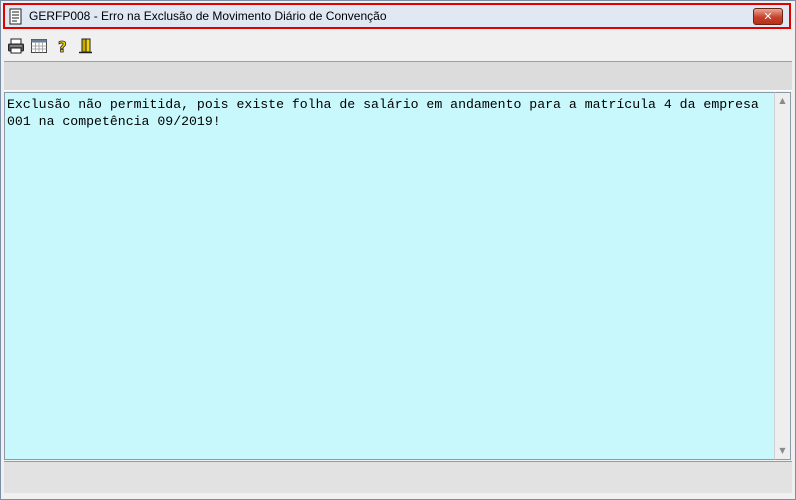 The width and height of the screenshot is (796, 500). I want to click on calendar-icon, so click(39, 46).